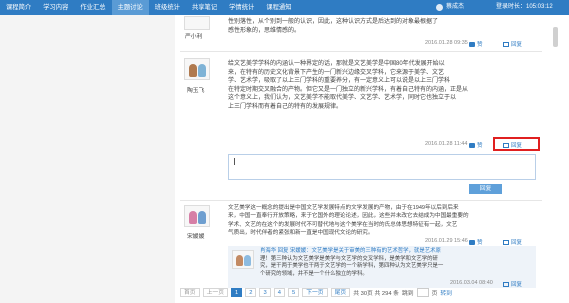  Describe the element at coordinates (265, 292) in the screenshot. I see `page-button: 3` at that location.